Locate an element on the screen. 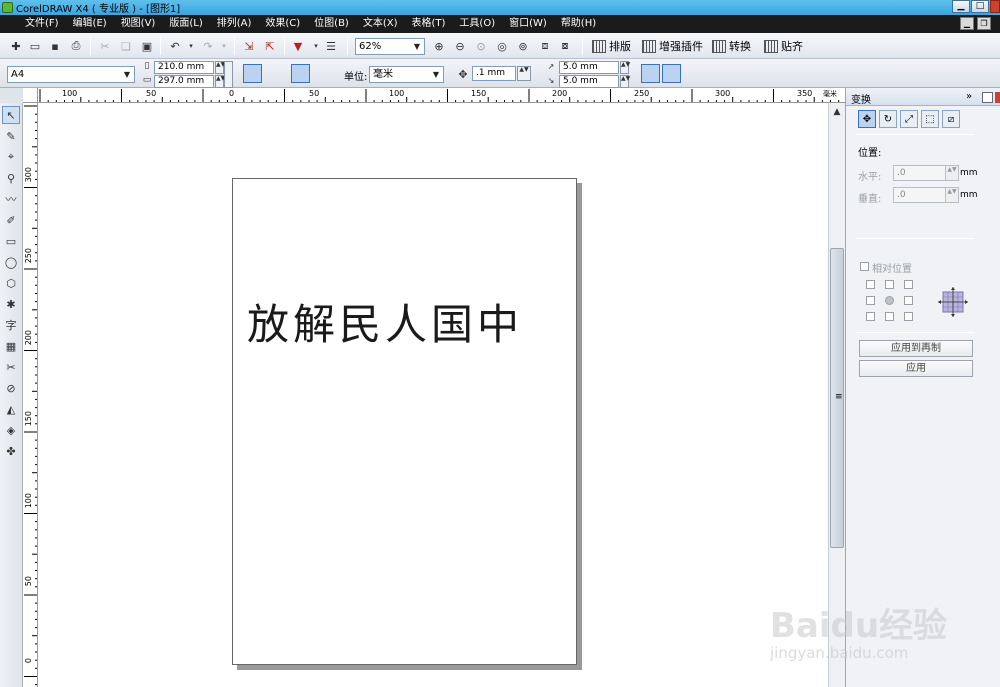 This screenshot has height=687, width=1000. anchor-bottom-left is located at coordinates (870, 316).